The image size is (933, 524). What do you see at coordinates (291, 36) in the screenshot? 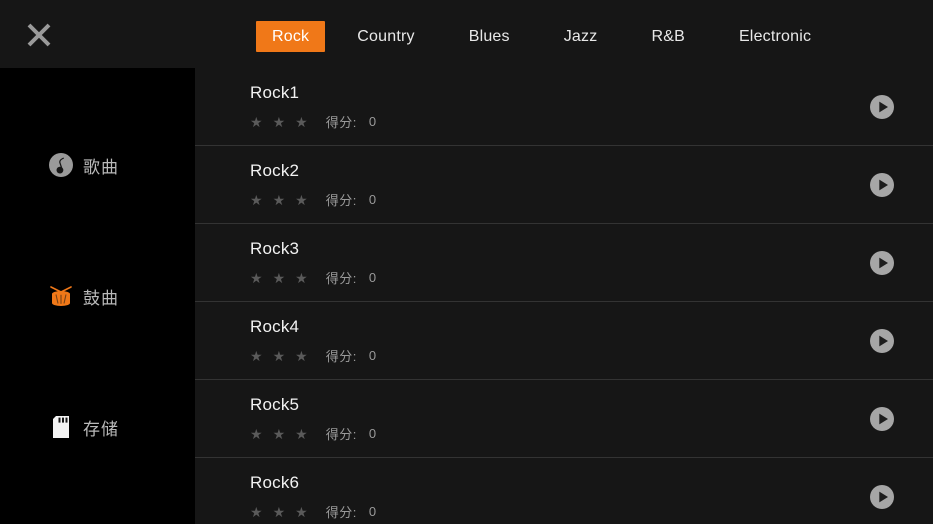
I see `tab-rock: Rock` at bounding box center [291, 36].